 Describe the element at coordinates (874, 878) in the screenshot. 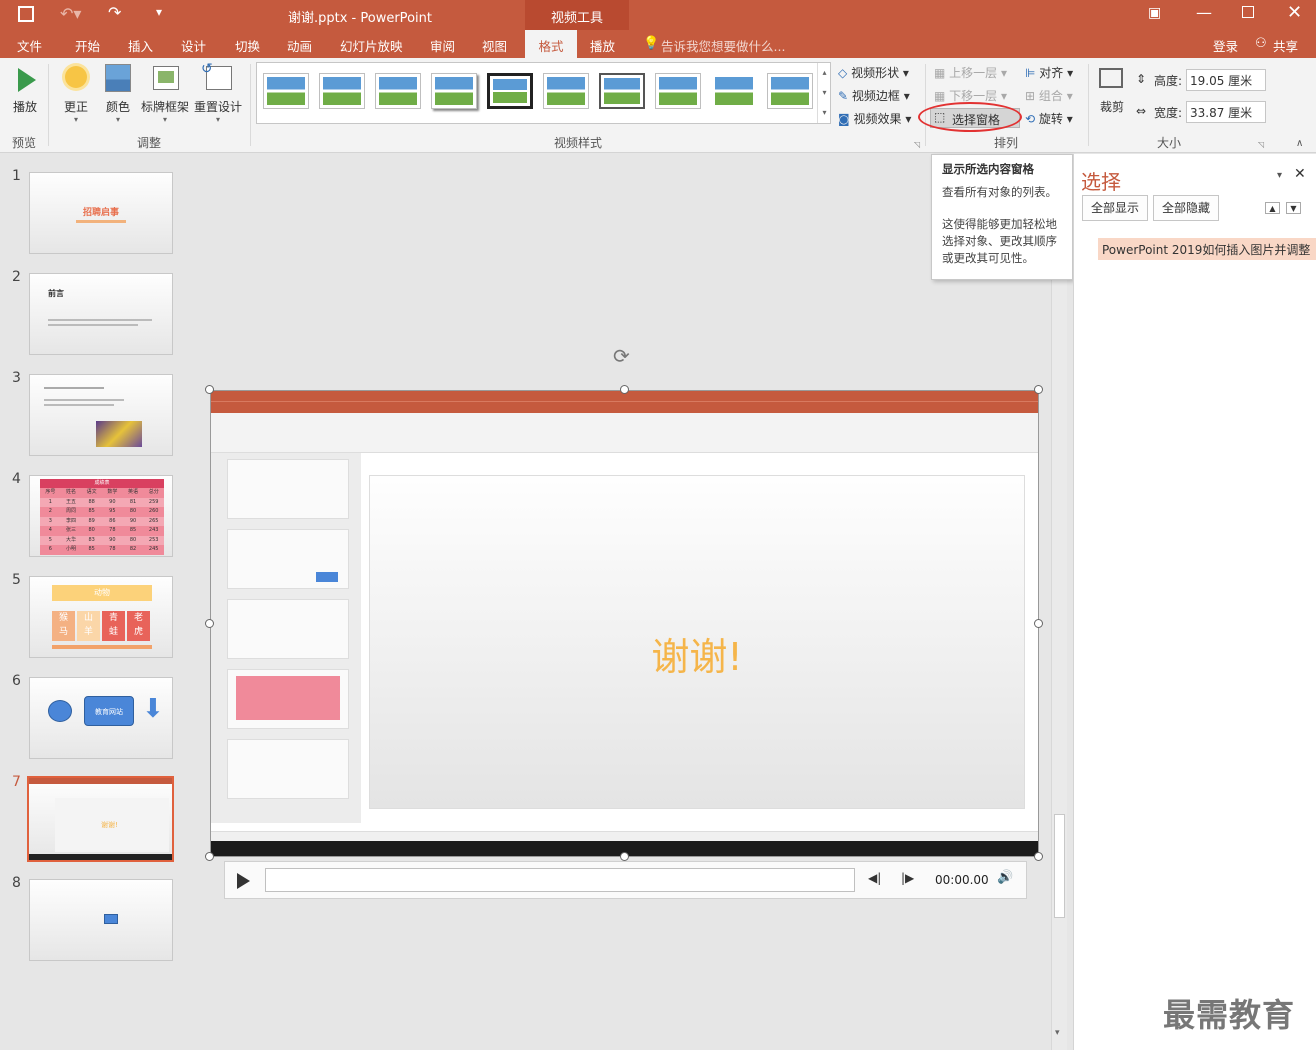

I see `step-back-icon: ◀|` at that location.